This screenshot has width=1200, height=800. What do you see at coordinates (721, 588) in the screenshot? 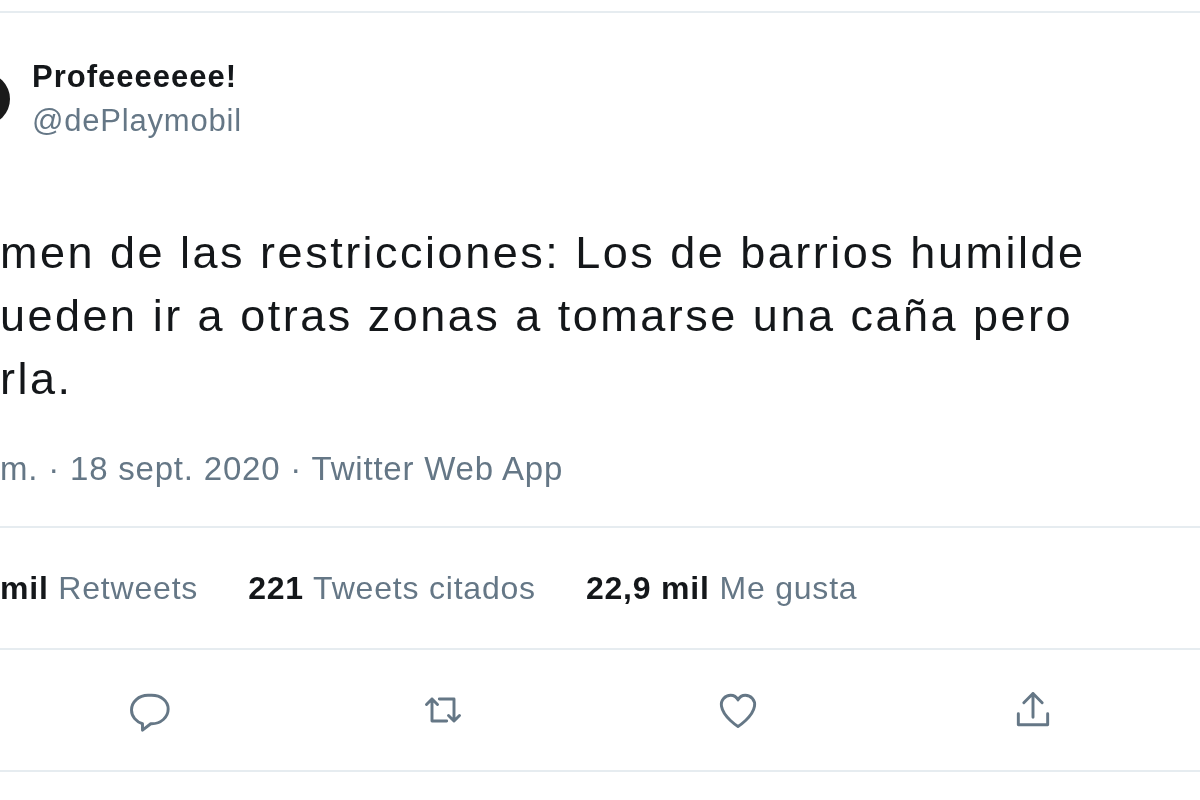
I see `stat-count: 22,9 mil Me gusta` at bounding box center [721, 588].